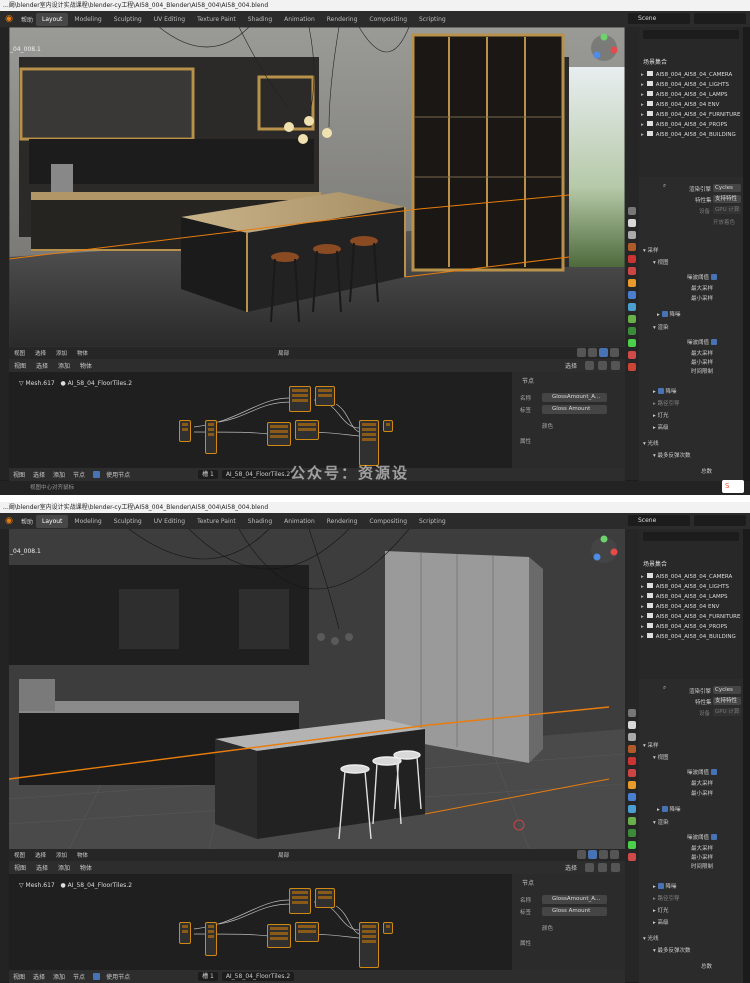 This screenshot has height=983, width=750. What do you see at coordinates (260, 922) in the screenshot?
I see `shader-node-editor: ▽ Mesh.617 ● AI_58_04_FloorTiles.2` at bounding box center [260, 922].